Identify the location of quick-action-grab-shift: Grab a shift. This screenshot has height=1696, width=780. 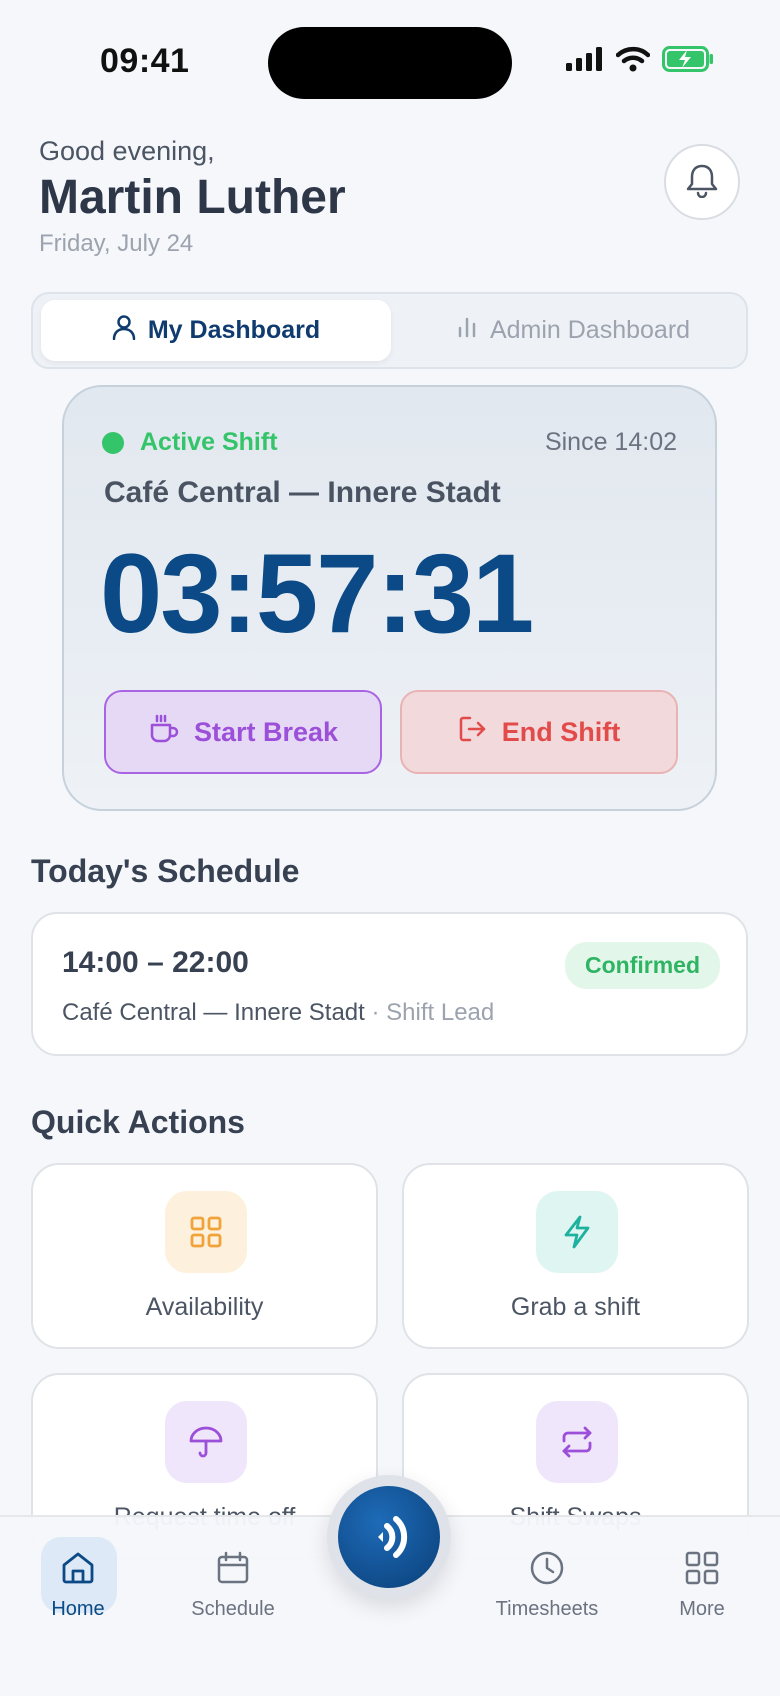
(575, 1256).